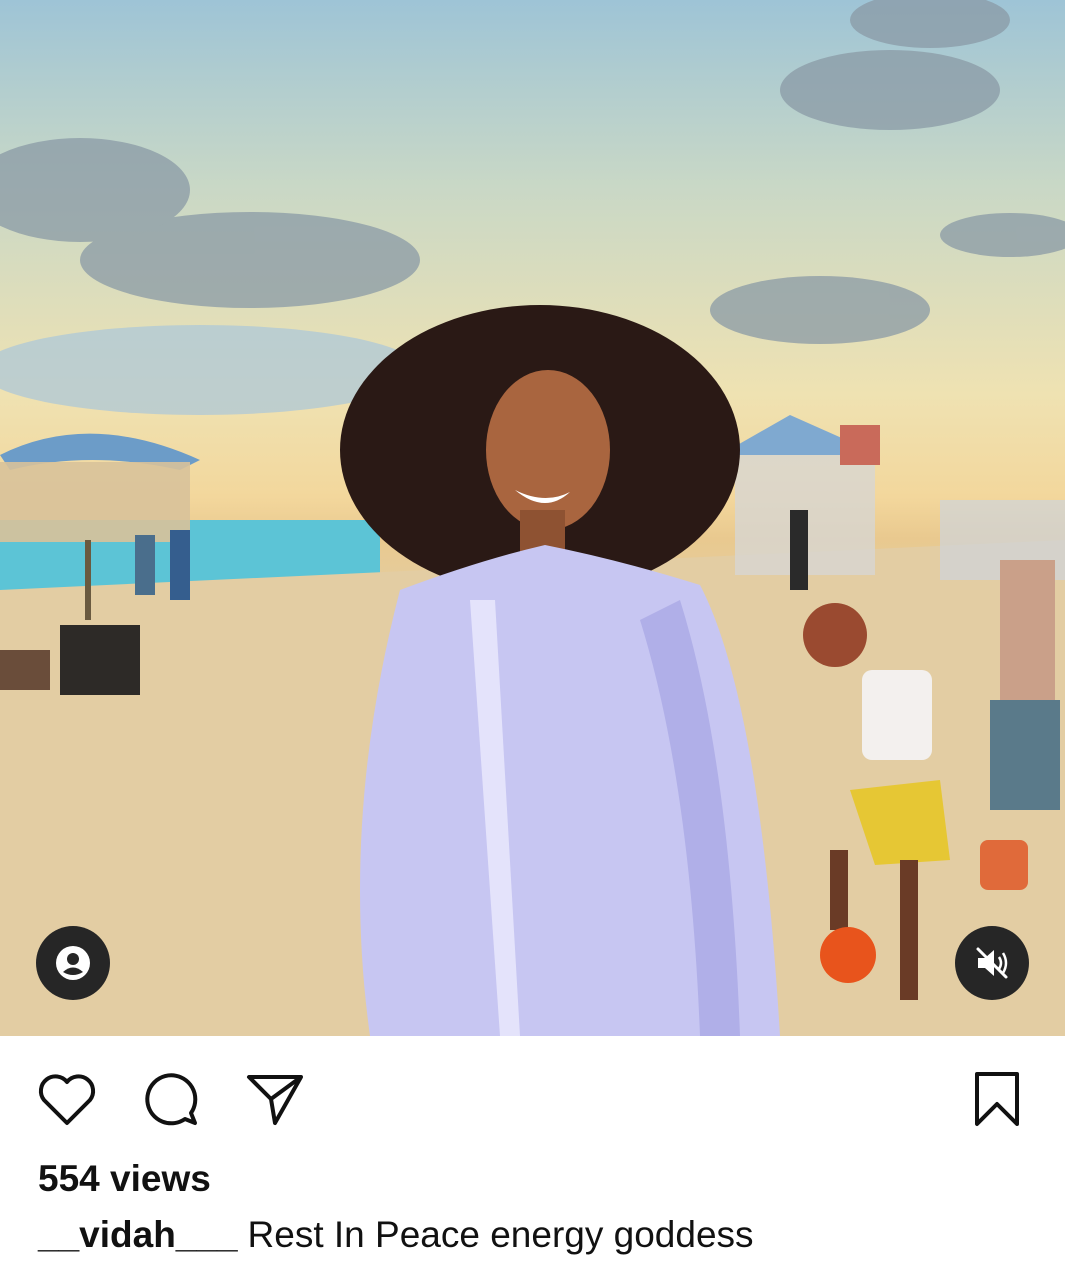 This screenshot has height=1280, width=1065. Describe the element at coordinates (124, 1179) in the screenshot. I see `view-count: 554 views` at that location.